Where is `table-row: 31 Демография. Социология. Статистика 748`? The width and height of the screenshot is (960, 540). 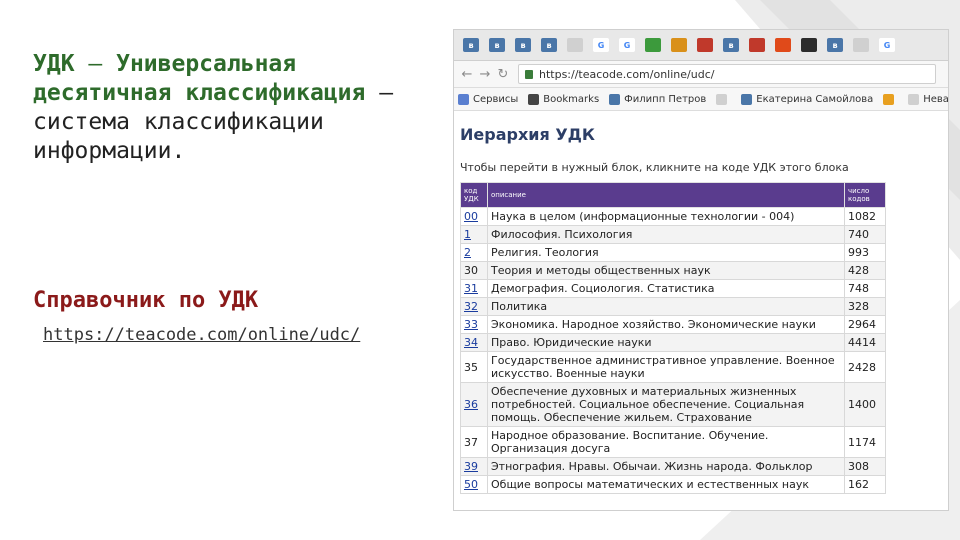 table-row: 31 Демография. Социология. Статистика 748 is located at coordinates (673, 288).